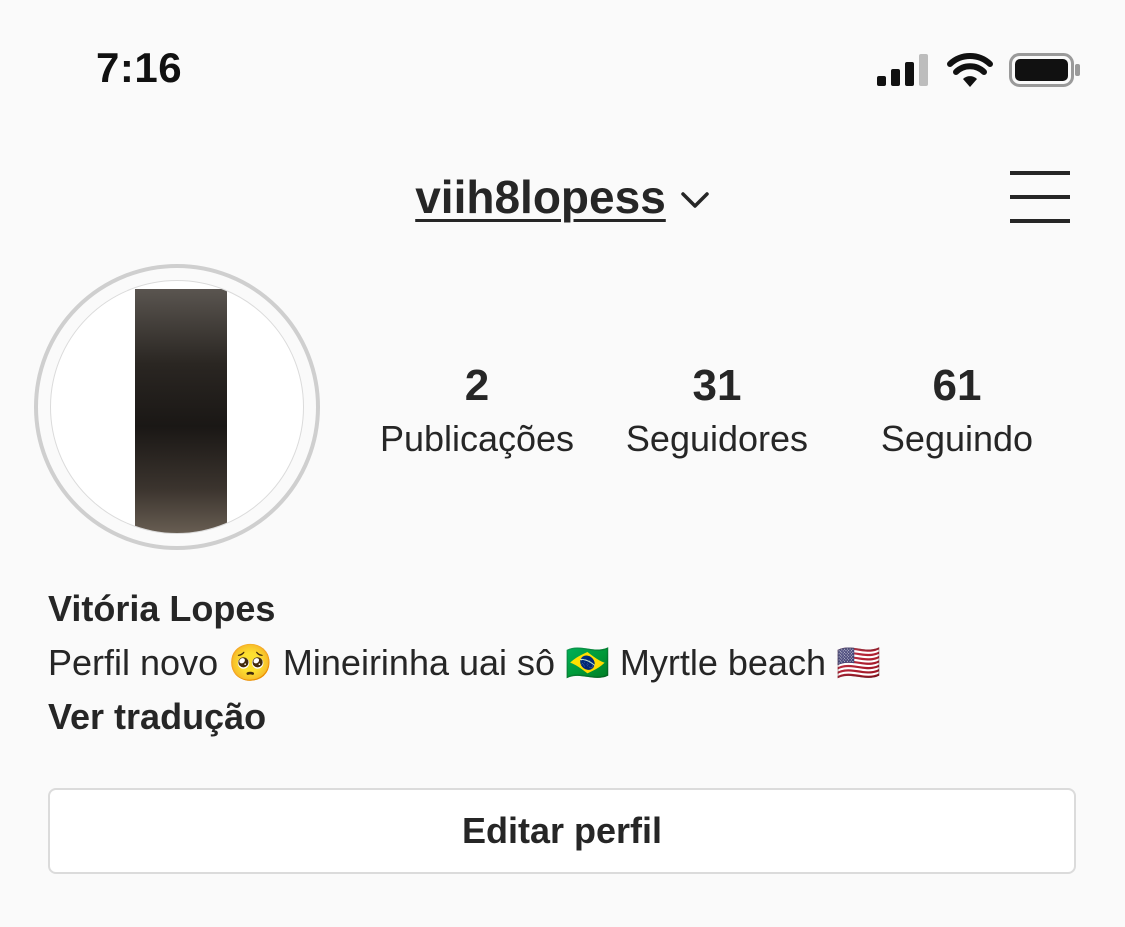  Describe the element at coordinates (957, 438) in the screenshot. I see `following-label: Seguindo` at that location.